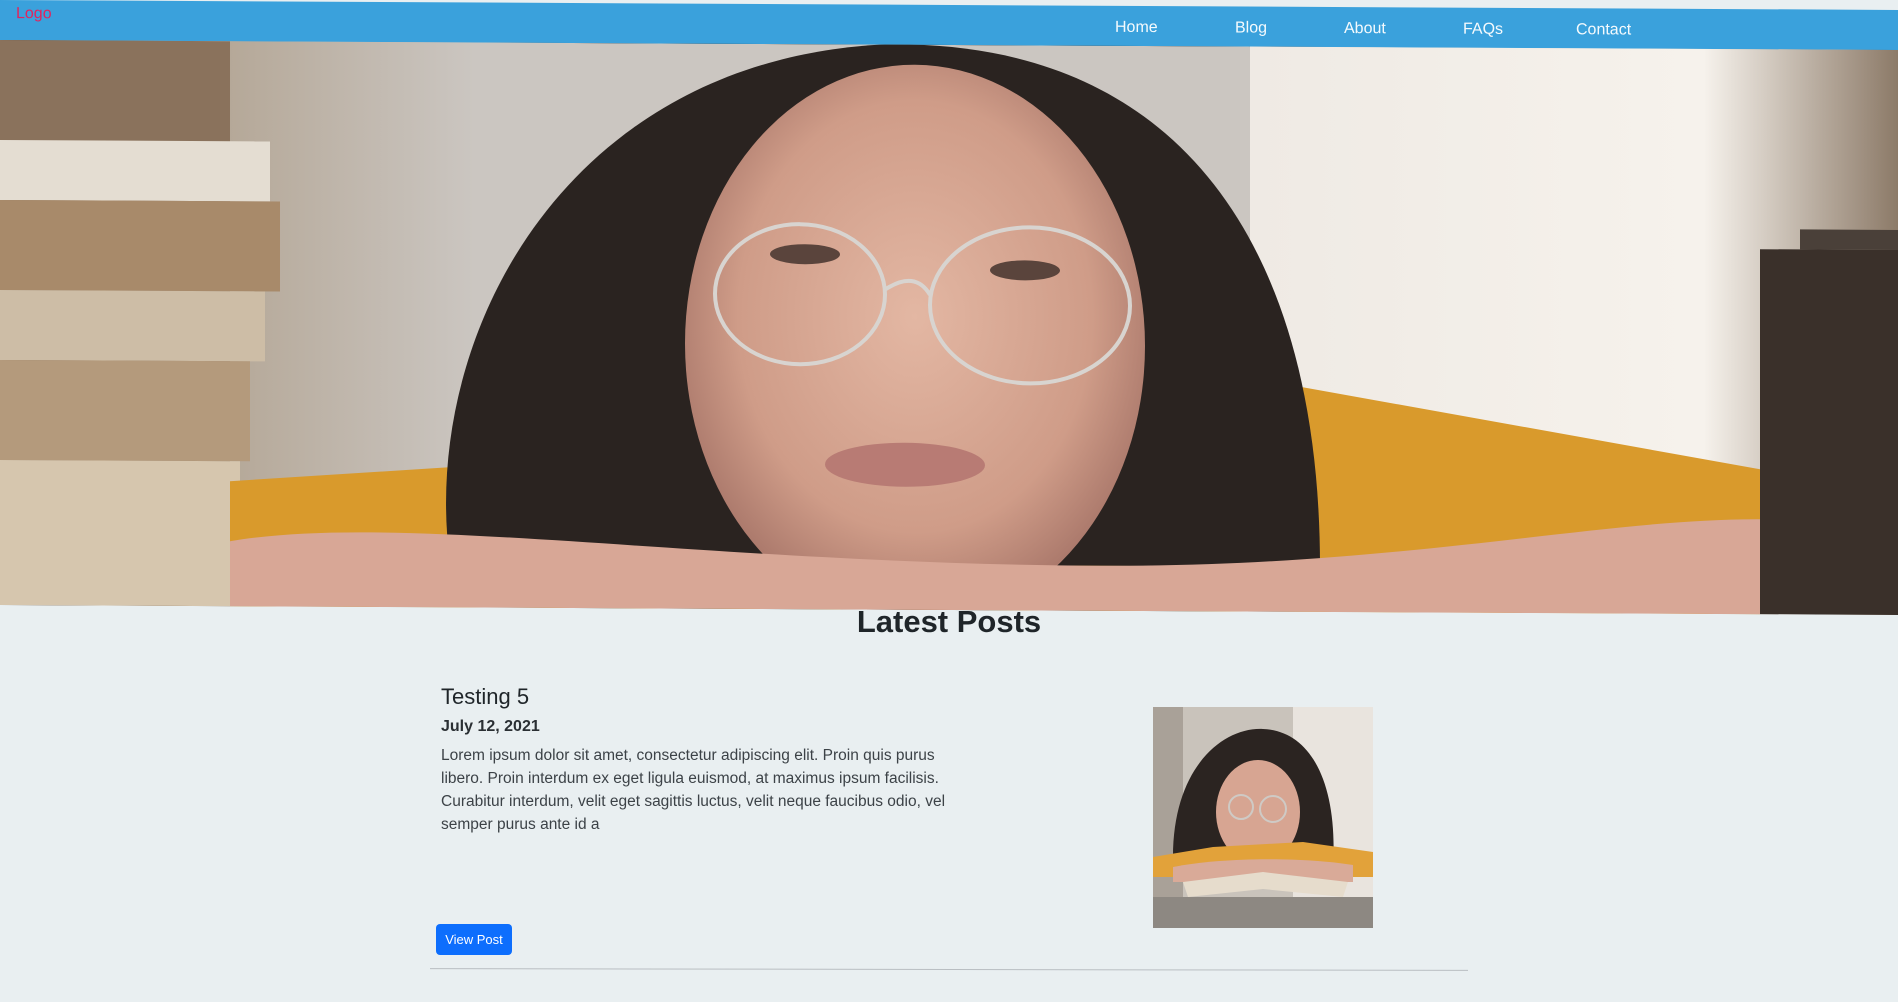  Describe the element at coordinates (34, 14) in the screenshot. I see `logo-link: Logo` at that location.